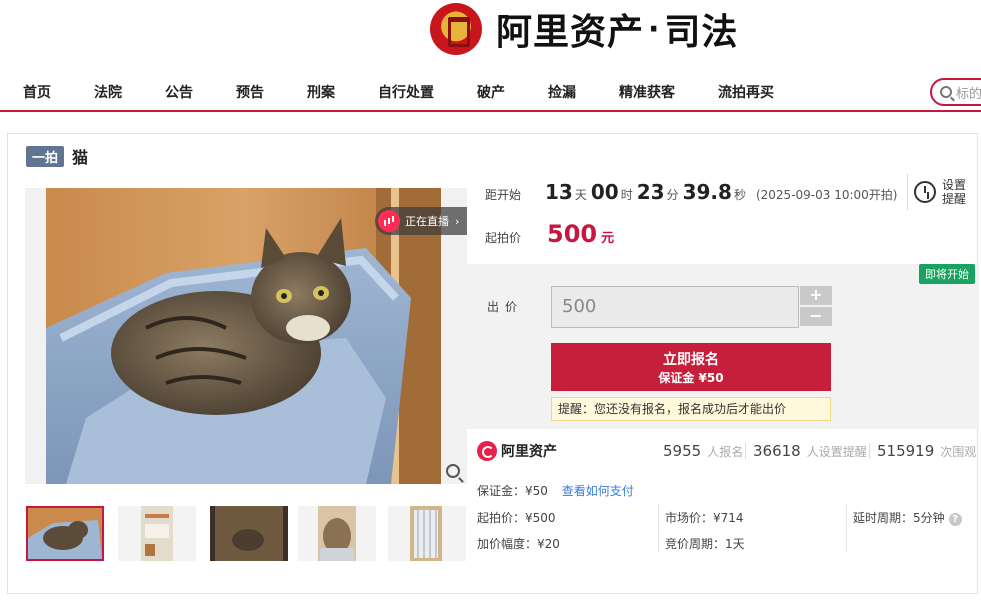 This screenshot has width=981, height=604. I want to click on thumbnail-cat-image, so click(65, 533).